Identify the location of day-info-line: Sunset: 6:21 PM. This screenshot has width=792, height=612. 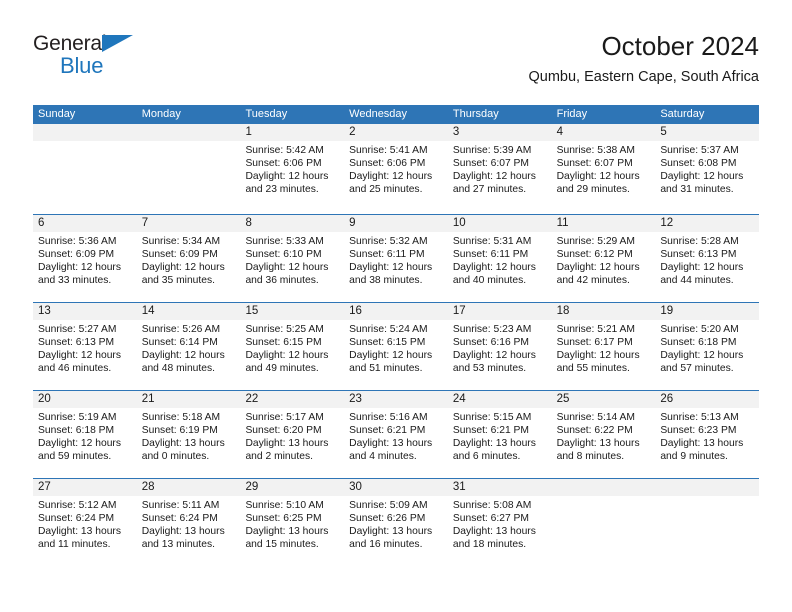
(387, 431).